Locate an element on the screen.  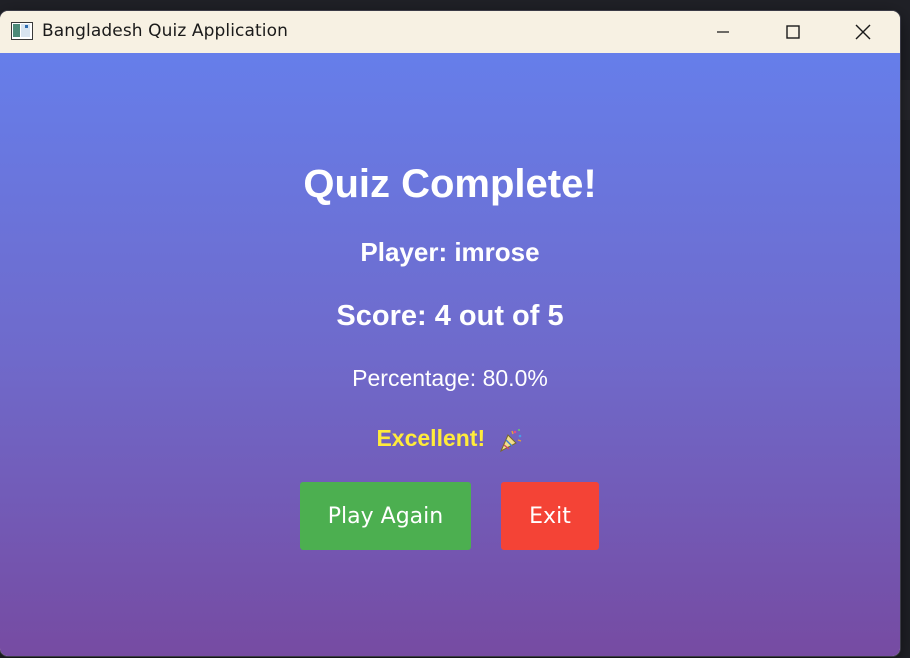
minimize-button is located at coordinates (723, 32).